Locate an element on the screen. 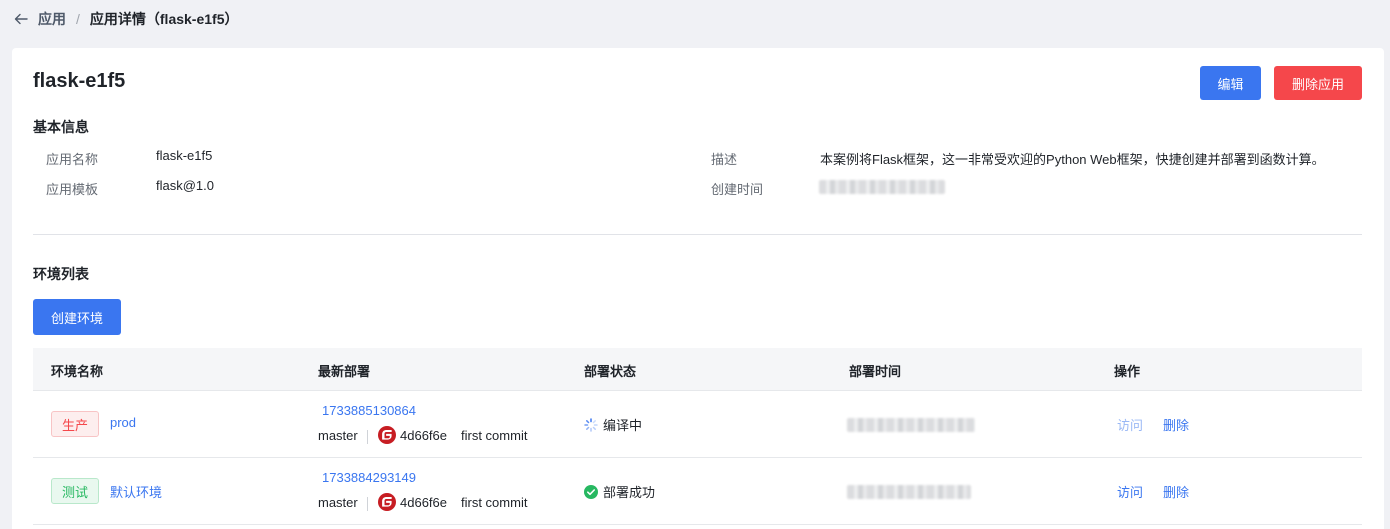  table-header: 环境名称 最新部署 部署状态 部署时间 操作 is located at coordinates (697, 369).